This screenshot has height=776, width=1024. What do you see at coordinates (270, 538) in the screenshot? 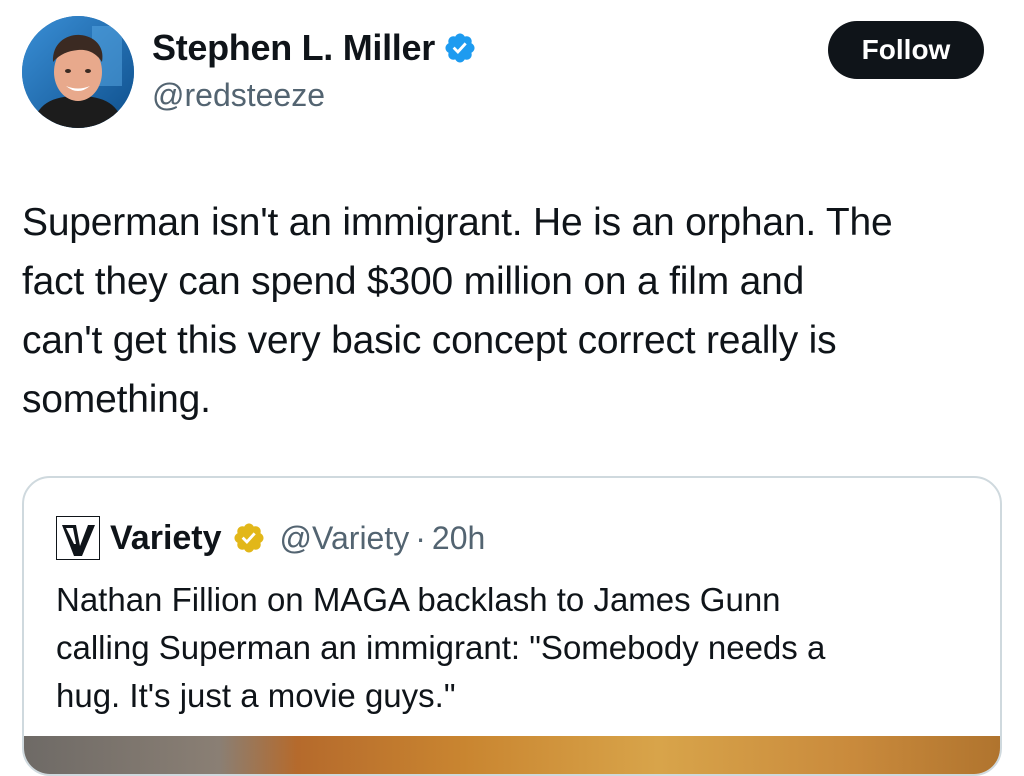
I see `quoted-tweet-header: Variety @Variety · 20h` at bounding box center [270, 538].